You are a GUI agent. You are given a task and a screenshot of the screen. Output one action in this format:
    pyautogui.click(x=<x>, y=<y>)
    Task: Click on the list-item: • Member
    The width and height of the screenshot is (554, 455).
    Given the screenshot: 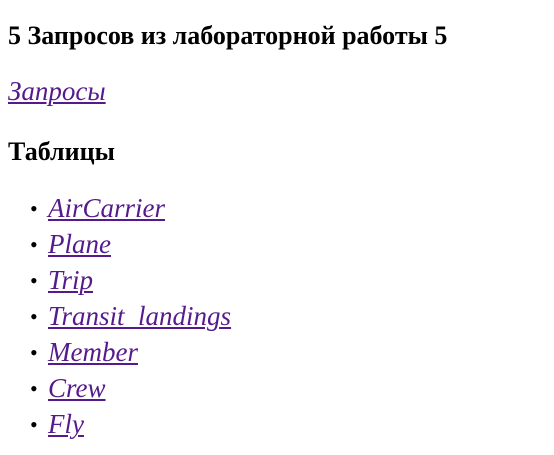 What is the action you would take?
    pyautogui.click(x=130, y=352)
    